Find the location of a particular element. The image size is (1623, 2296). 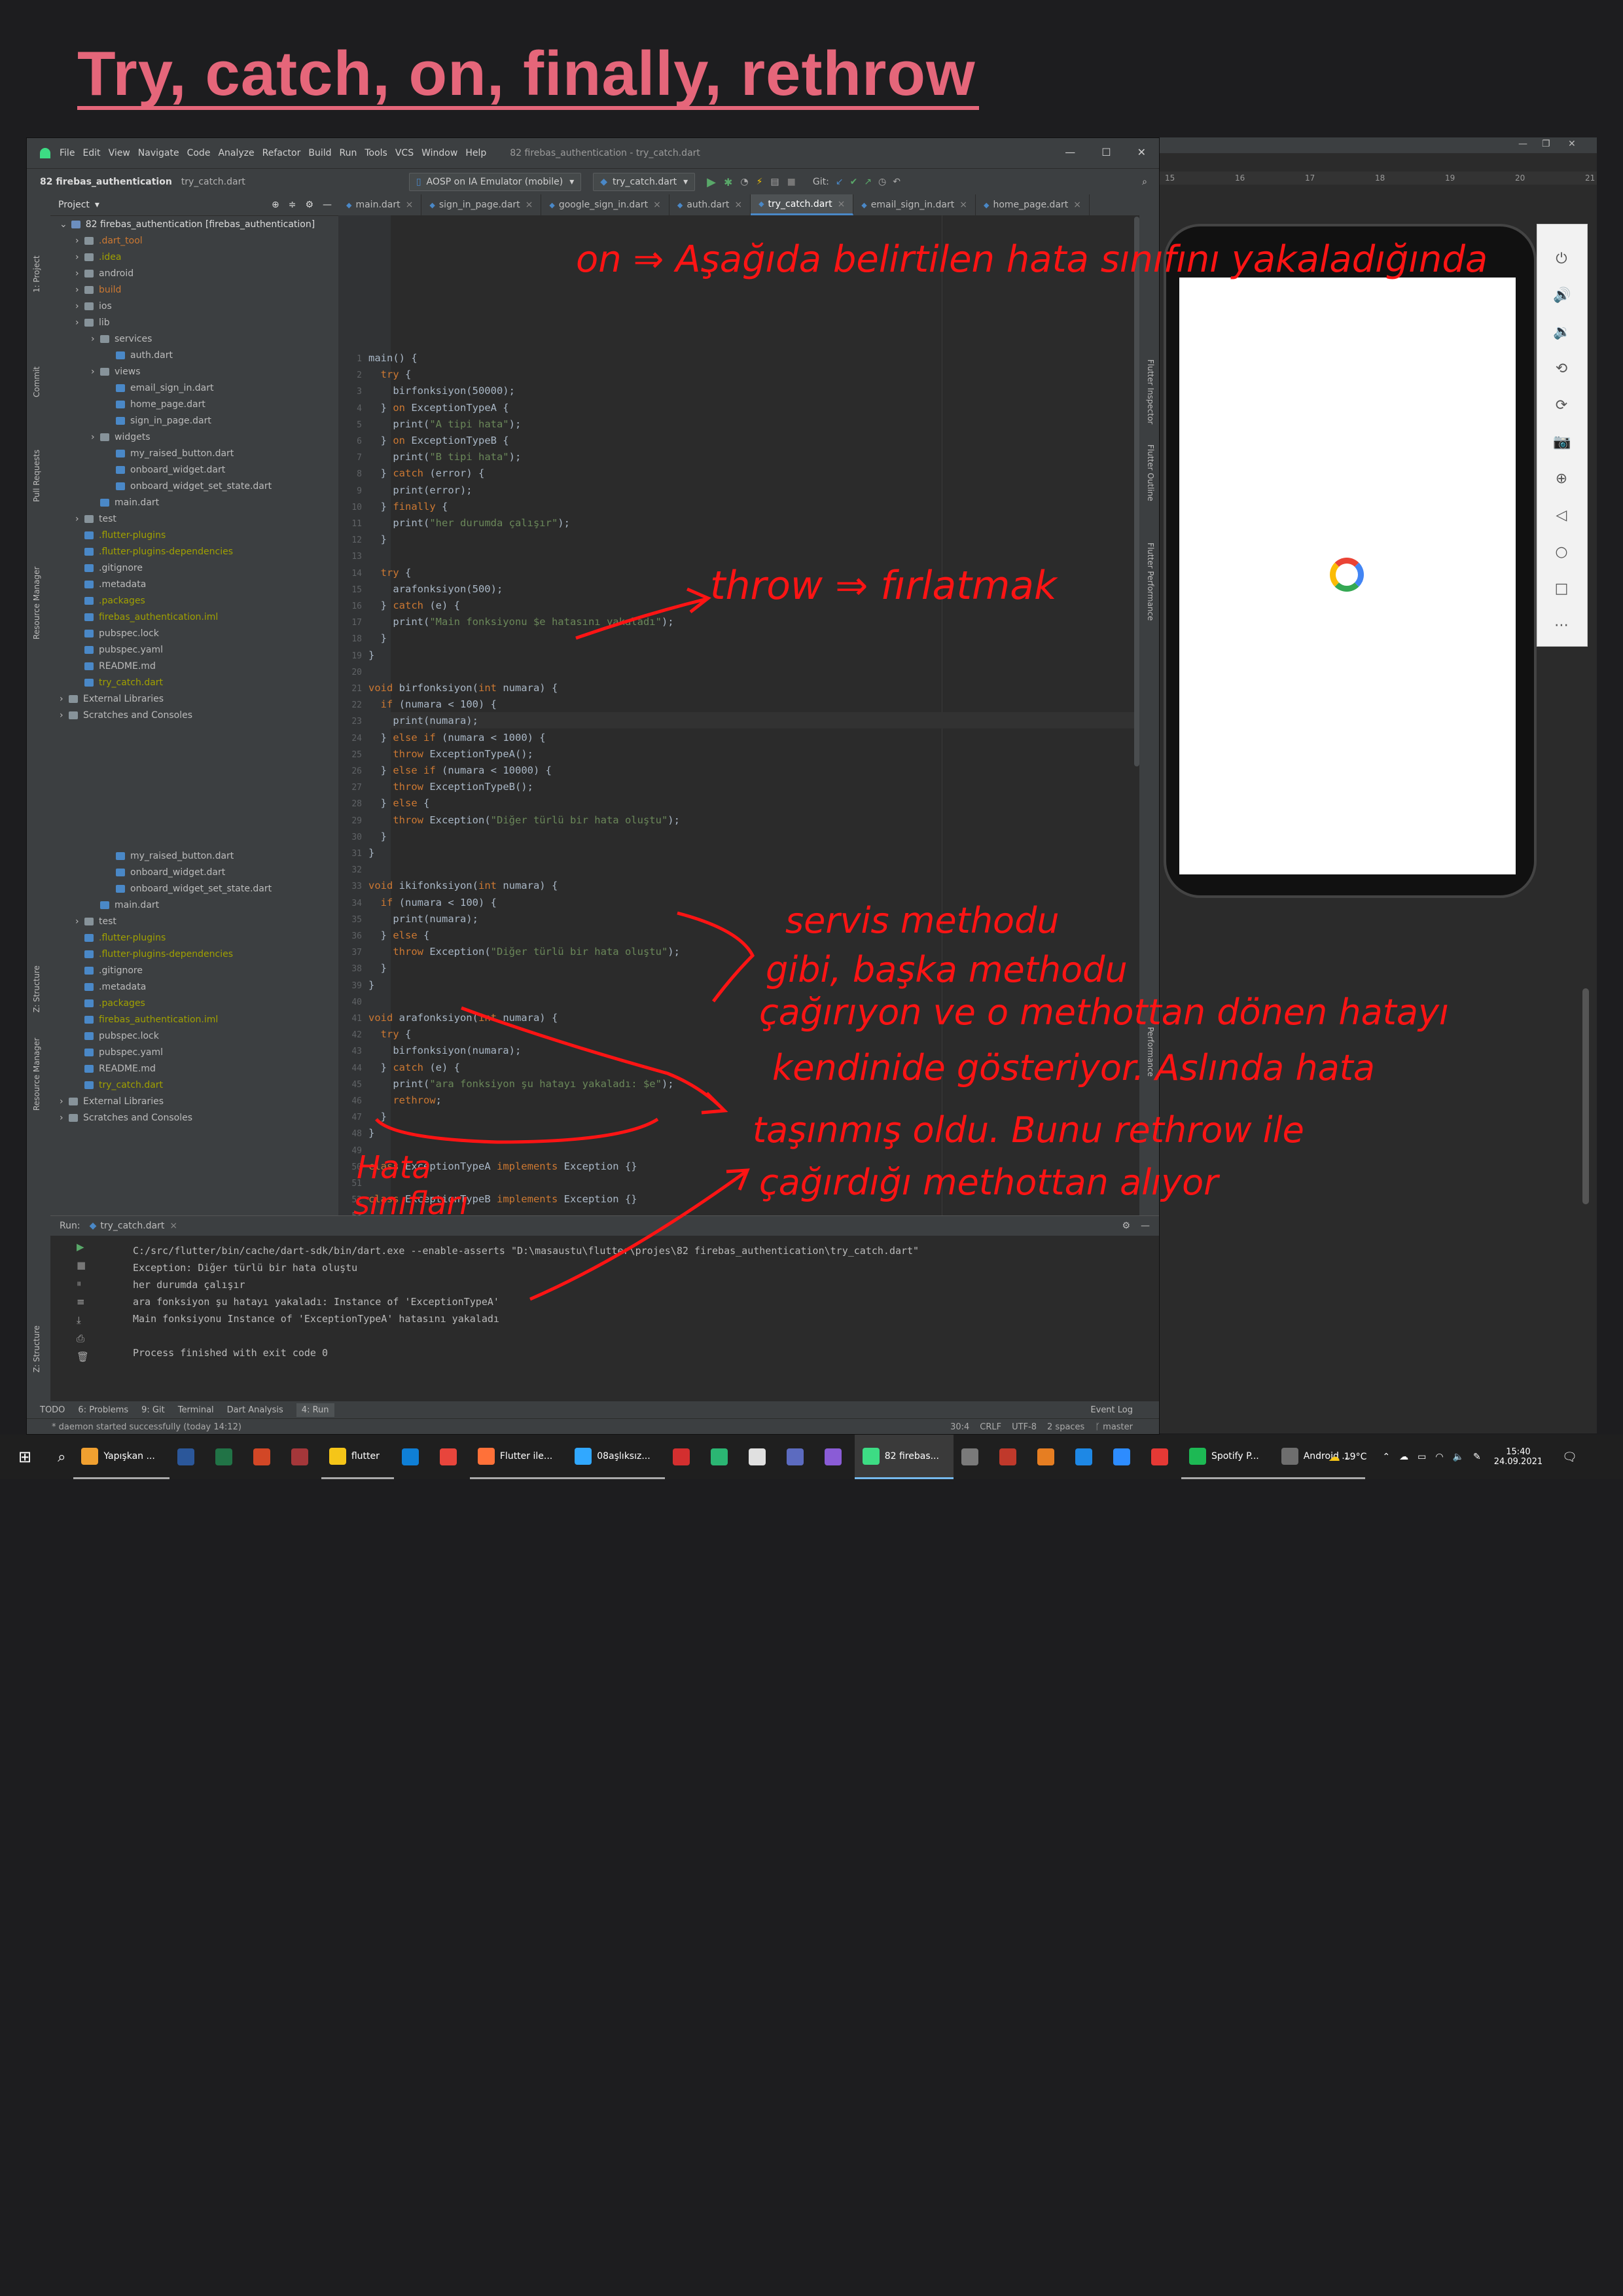

code-line: throw ExceptionTypeA(); is located at coordinates (451, 754).